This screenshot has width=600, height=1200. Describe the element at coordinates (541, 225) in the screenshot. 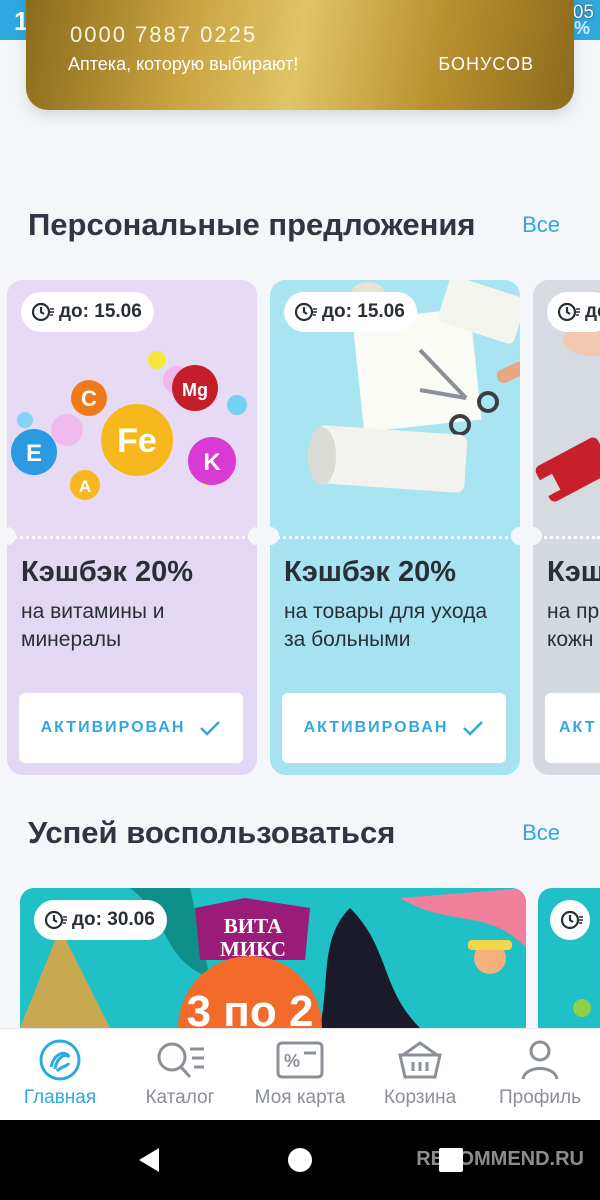

I see `personal-offers-all-link: Все` at that location.